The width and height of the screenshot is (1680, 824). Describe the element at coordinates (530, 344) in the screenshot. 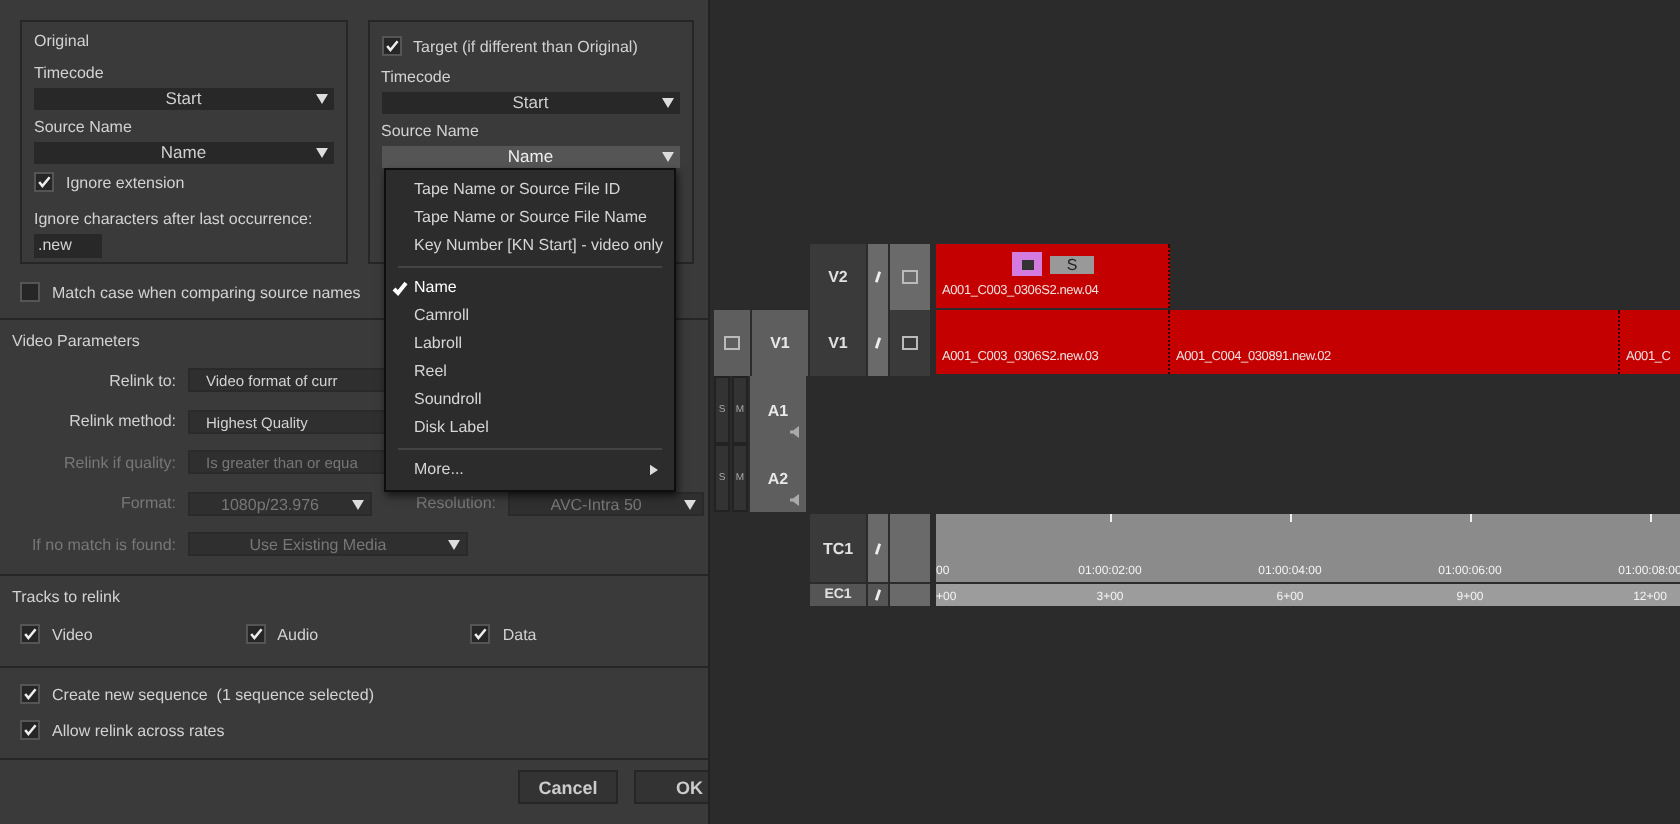

I see `menu-item: Labroll` at that location.